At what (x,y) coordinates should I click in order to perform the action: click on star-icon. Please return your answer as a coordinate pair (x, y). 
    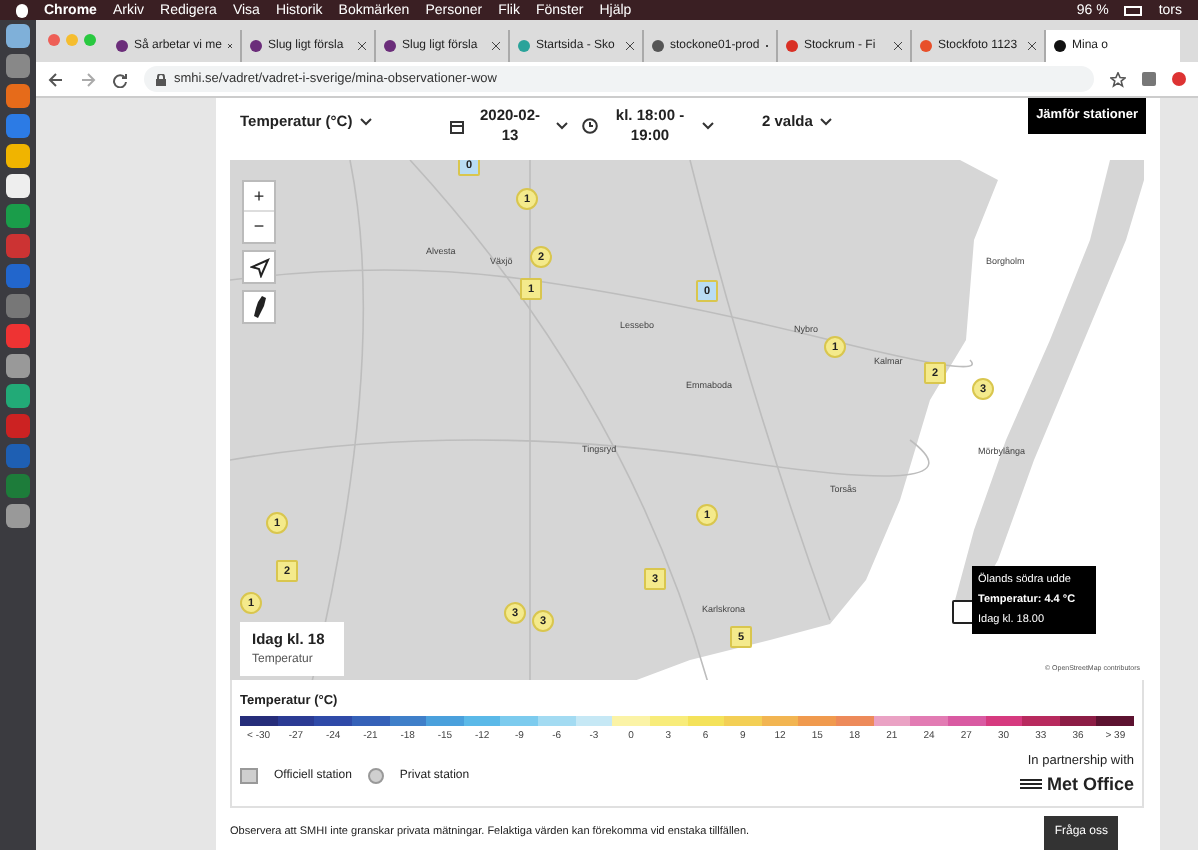
    Looking at the image, I should click on (1118, 79).